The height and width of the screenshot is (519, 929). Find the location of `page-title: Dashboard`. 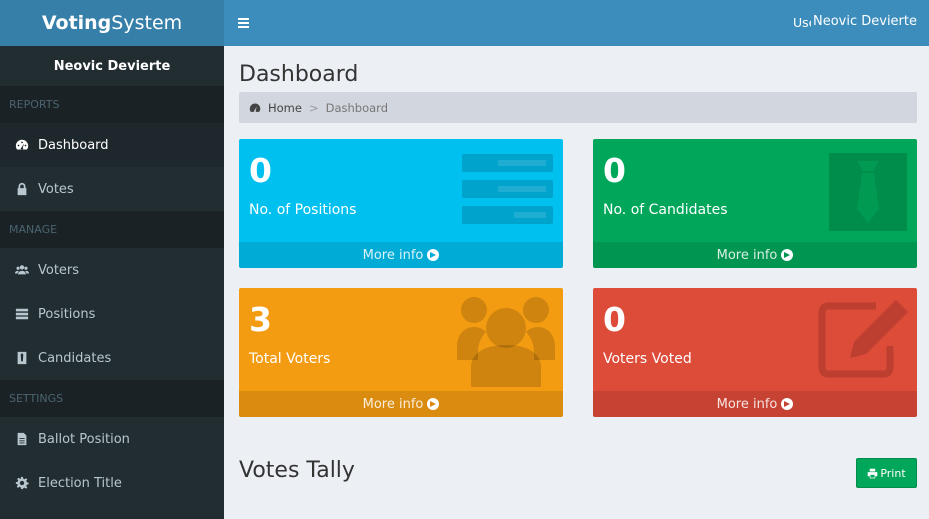

page-title: Dashboard is located at coordinates (299, 74).